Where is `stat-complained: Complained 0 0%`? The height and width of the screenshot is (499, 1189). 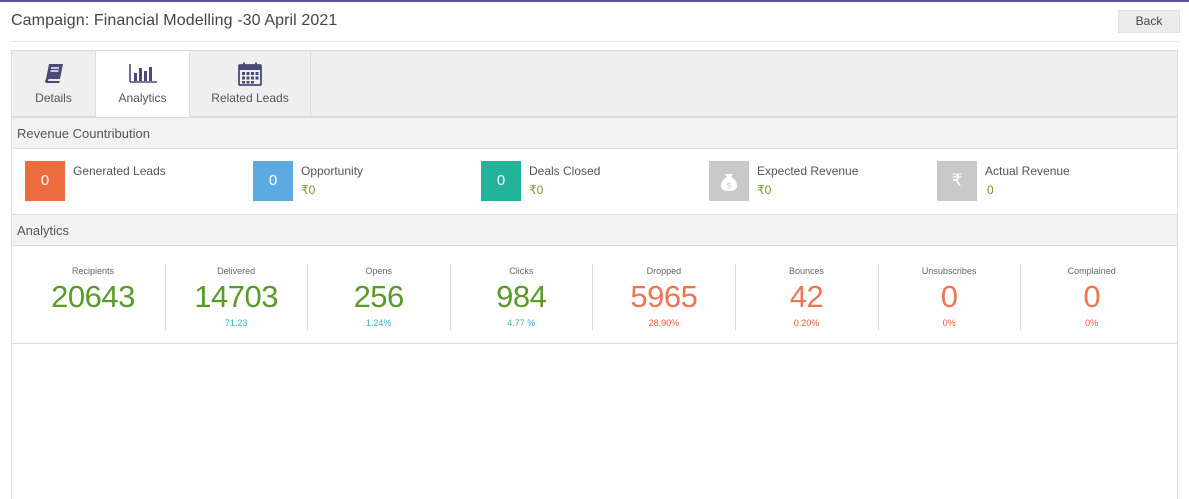
stat-complained: Complained 0 0% is located at coordinates (1091, 297).